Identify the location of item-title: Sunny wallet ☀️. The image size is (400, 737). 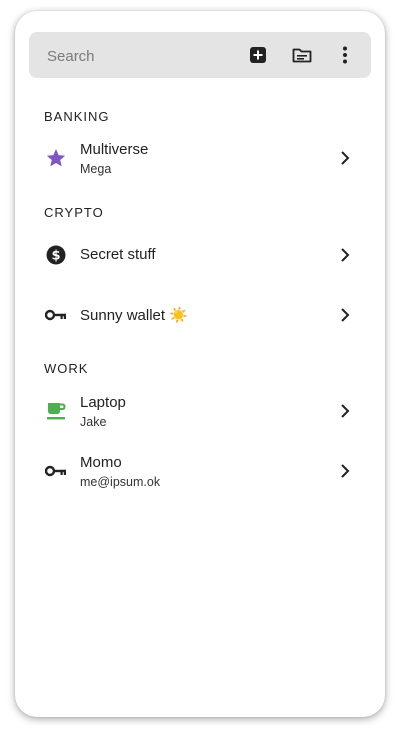
(134, 315).